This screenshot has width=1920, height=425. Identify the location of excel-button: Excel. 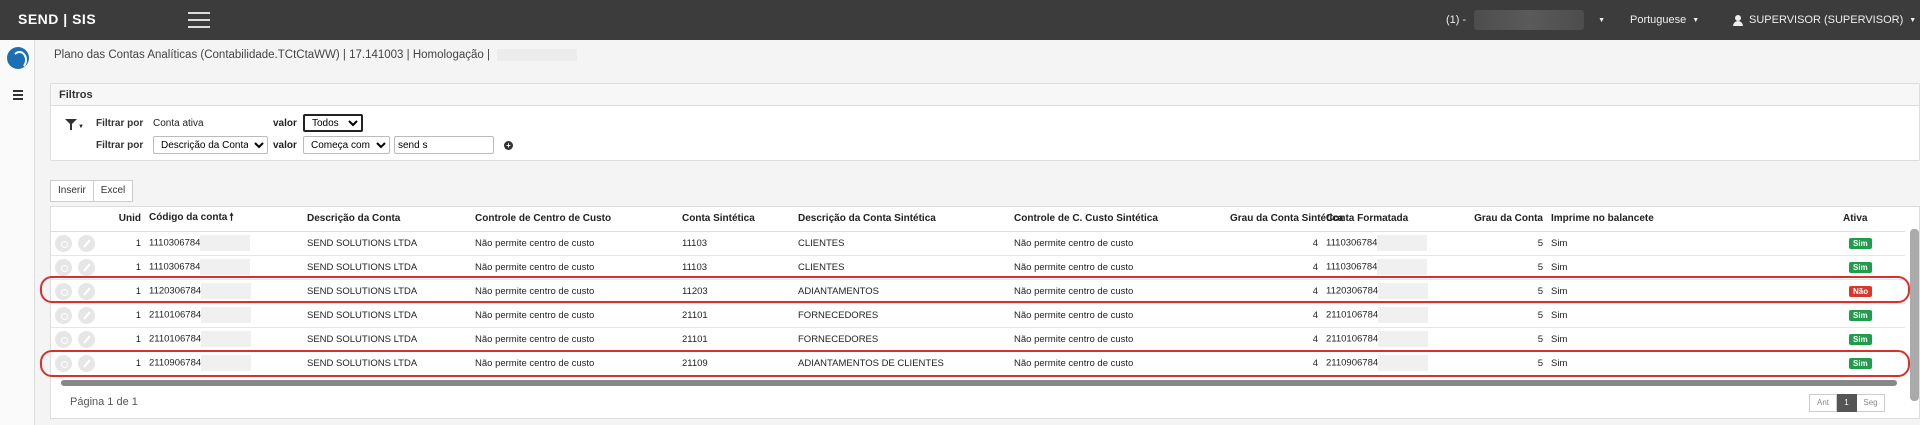
(113, 191).